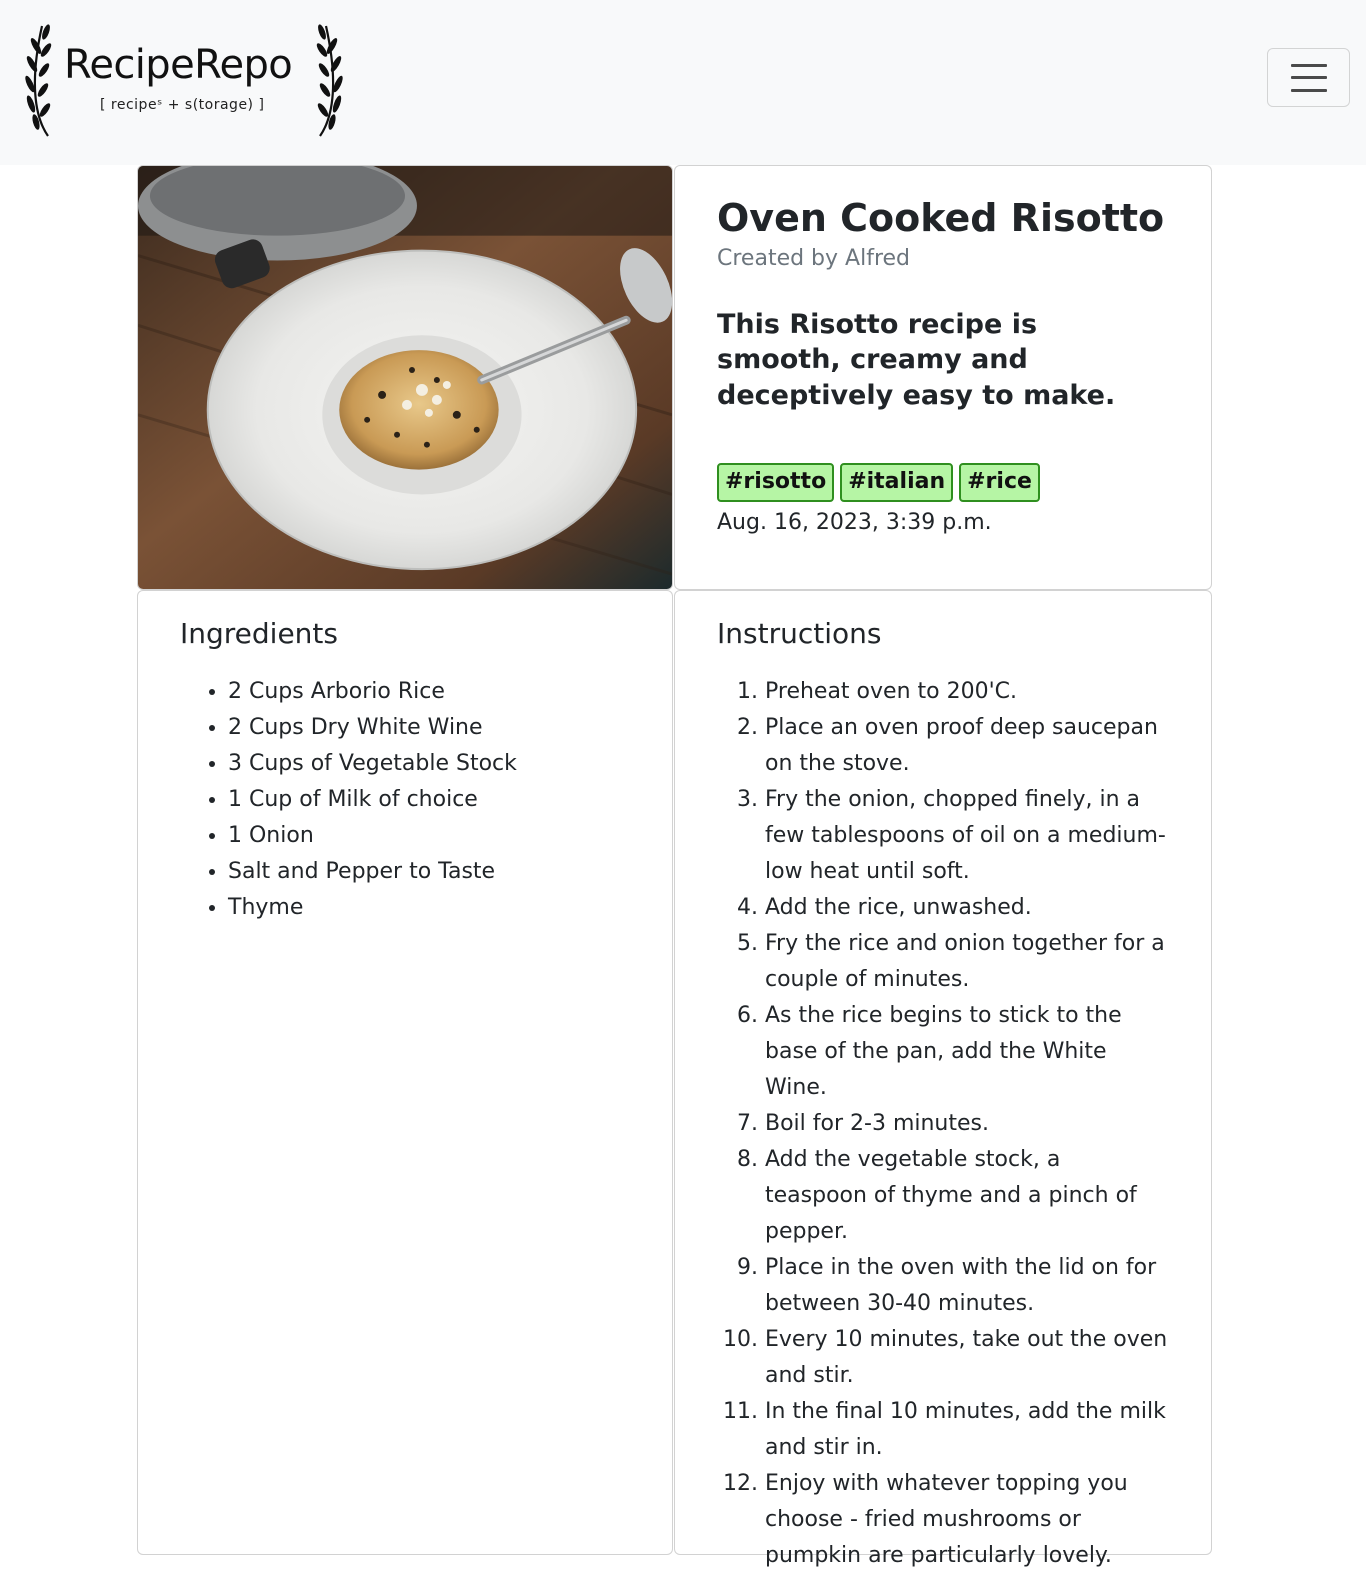 This screenshot has width=1366, height=1578. I want to click on laurel-right-icon, so click(329, 80).